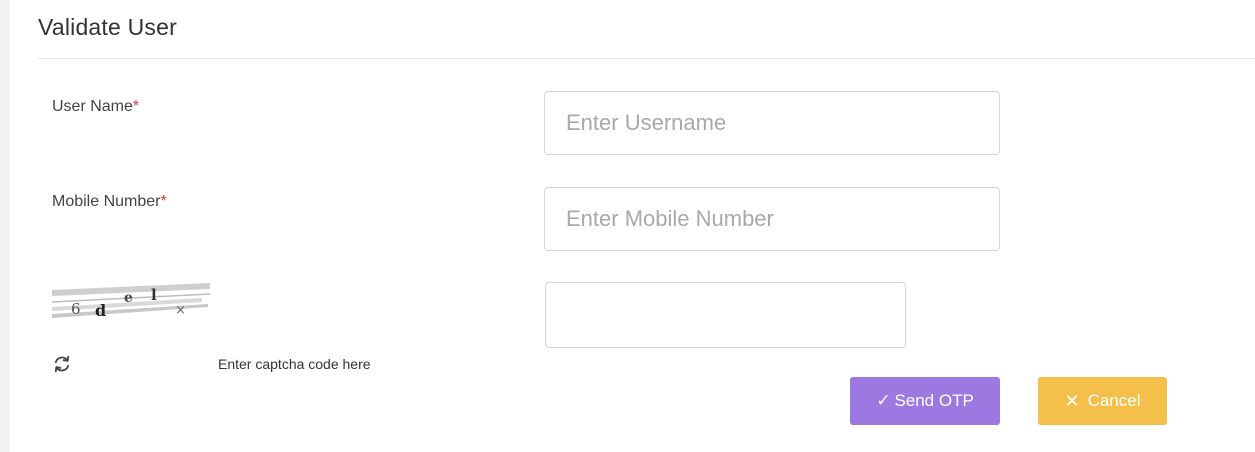 The height and width of the screenshot is (452, 1255). I want to click on mobile-label: Mobile Number*, so click(109, 202).